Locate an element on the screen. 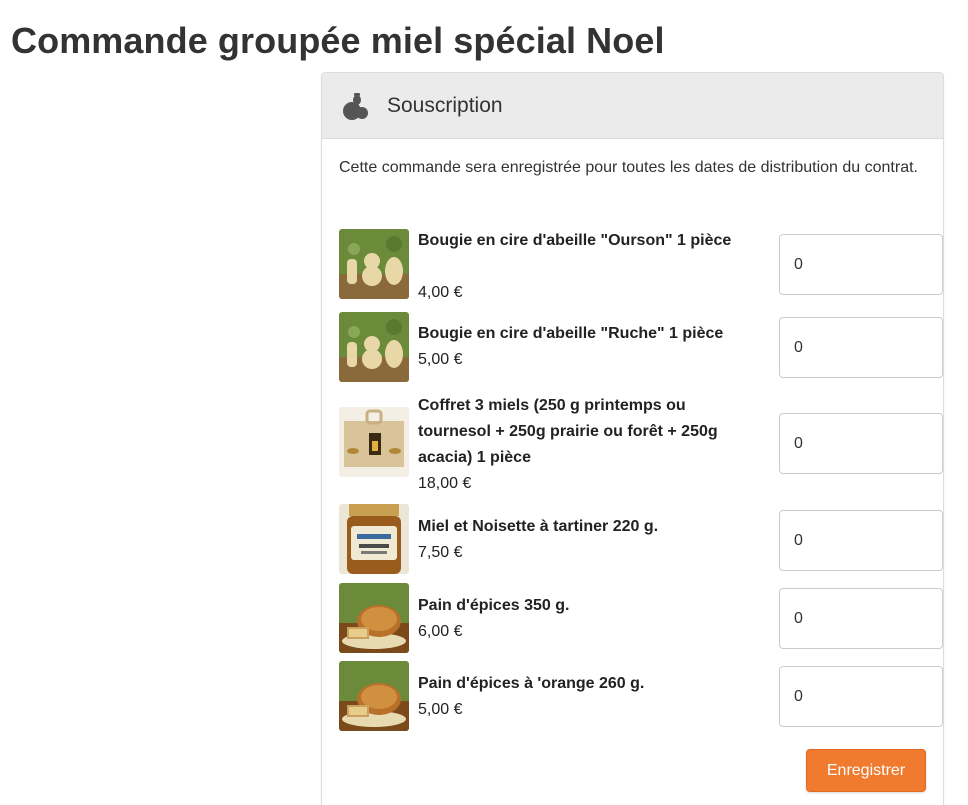  page-title: Commande groupée miel spécial Noel is located at coordinates (338, 40).